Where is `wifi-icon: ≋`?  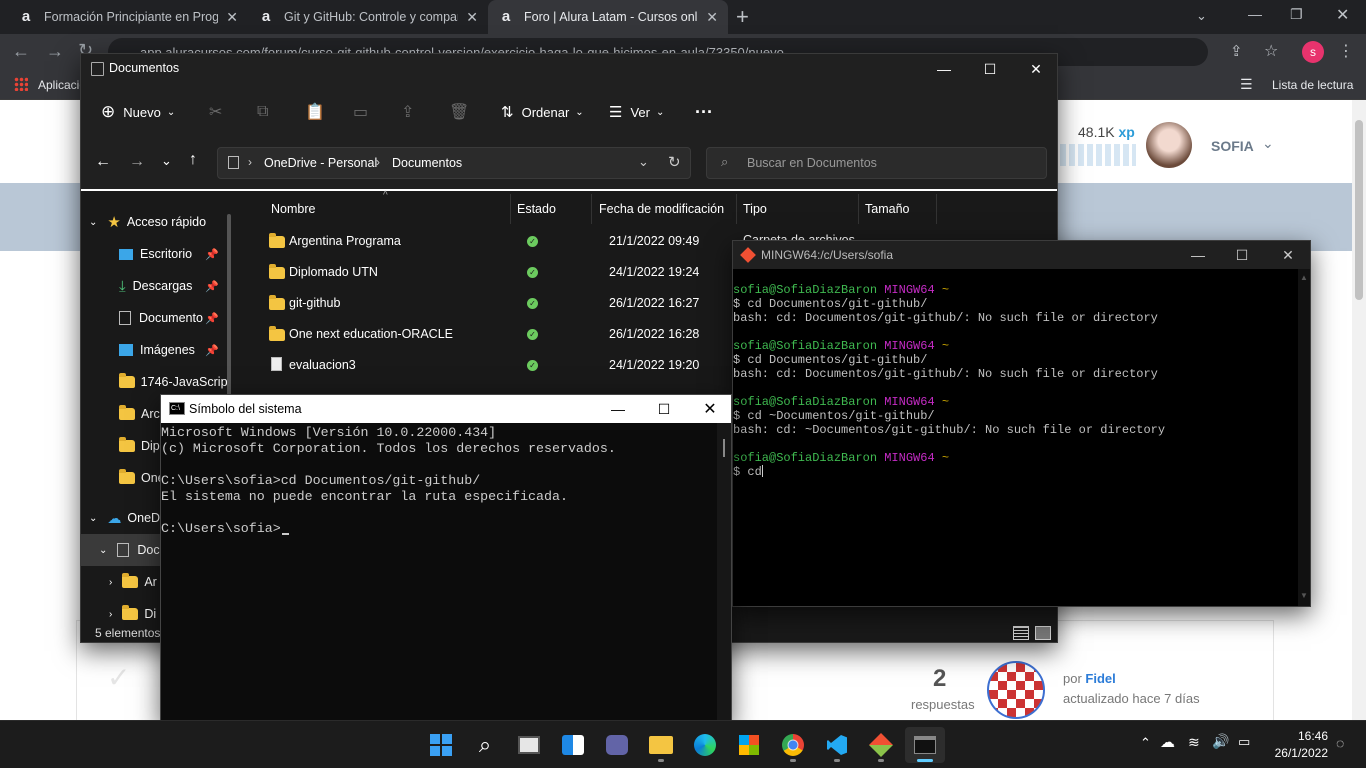
wifi-icon: ≋ is located at coordinates (1194, 742).